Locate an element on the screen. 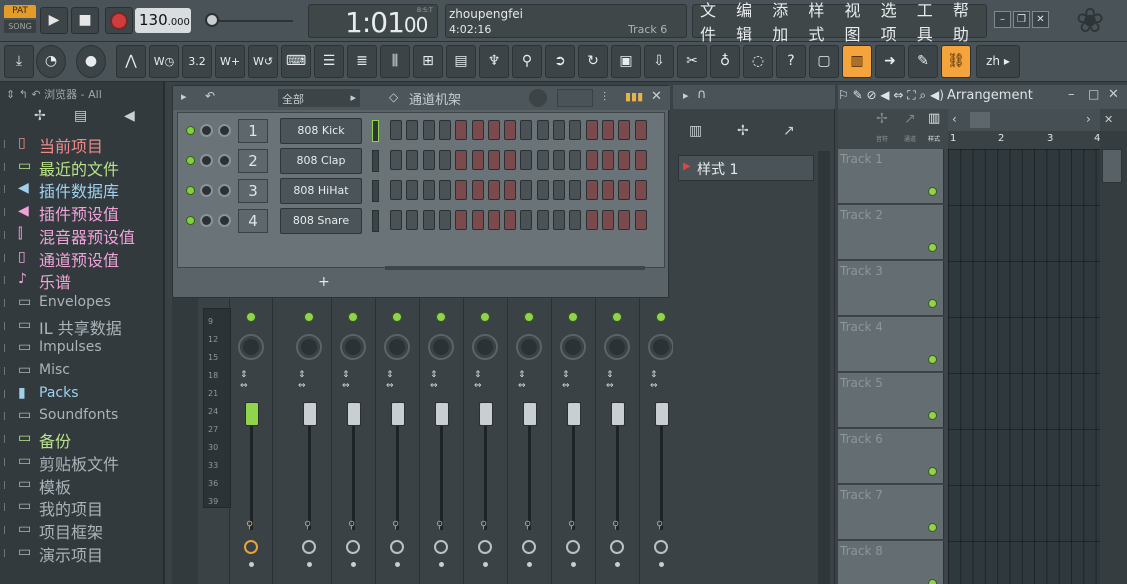 This screenshot has height=584, width=1127. close-button: ✕ is located at coordinates (1040, 19).